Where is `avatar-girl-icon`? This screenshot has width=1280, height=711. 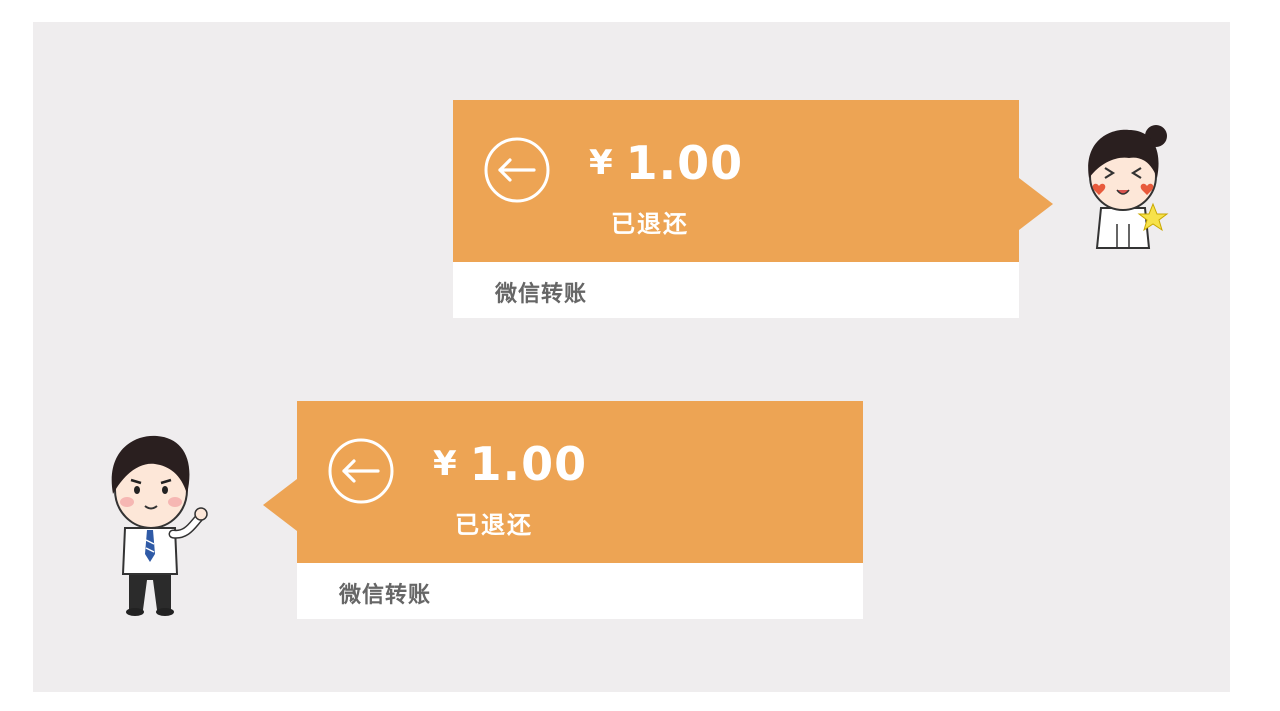 avatar-girl-icon is located at coordinates (1127, 184).